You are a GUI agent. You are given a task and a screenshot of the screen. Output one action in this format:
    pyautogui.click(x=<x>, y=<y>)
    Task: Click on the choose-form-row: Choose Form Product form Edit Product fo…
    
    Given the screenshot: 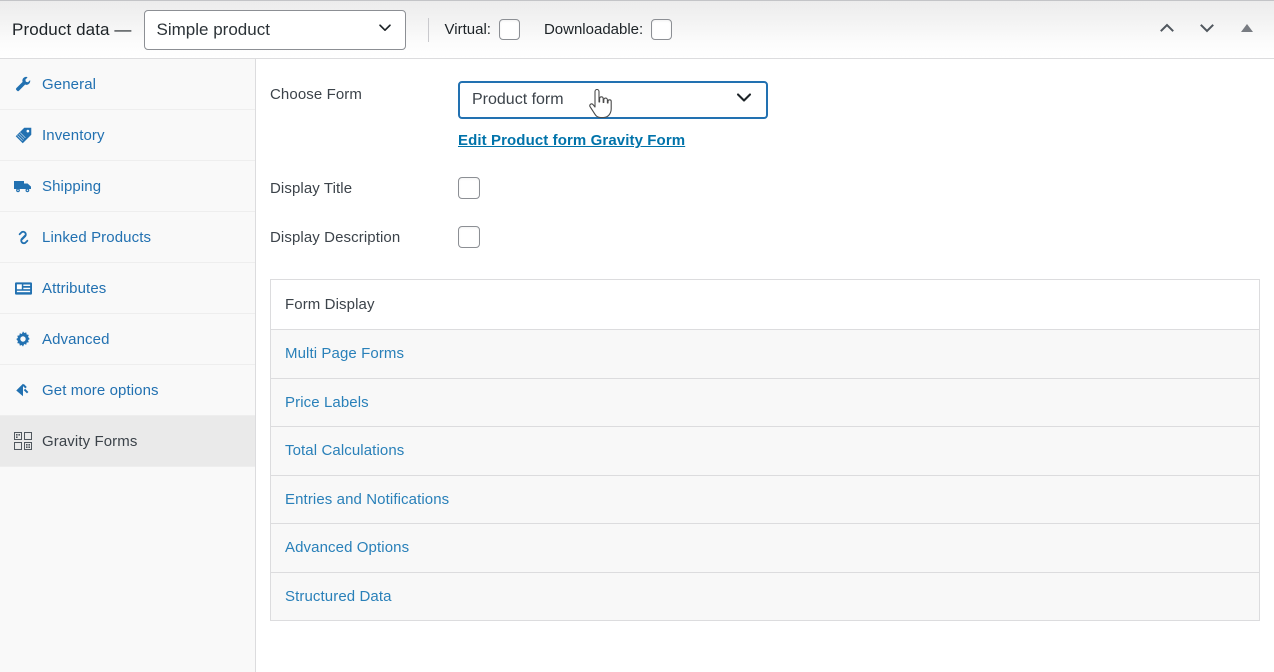 What is the action you would take?
    pyautogui.click(x=765, y=115)
    